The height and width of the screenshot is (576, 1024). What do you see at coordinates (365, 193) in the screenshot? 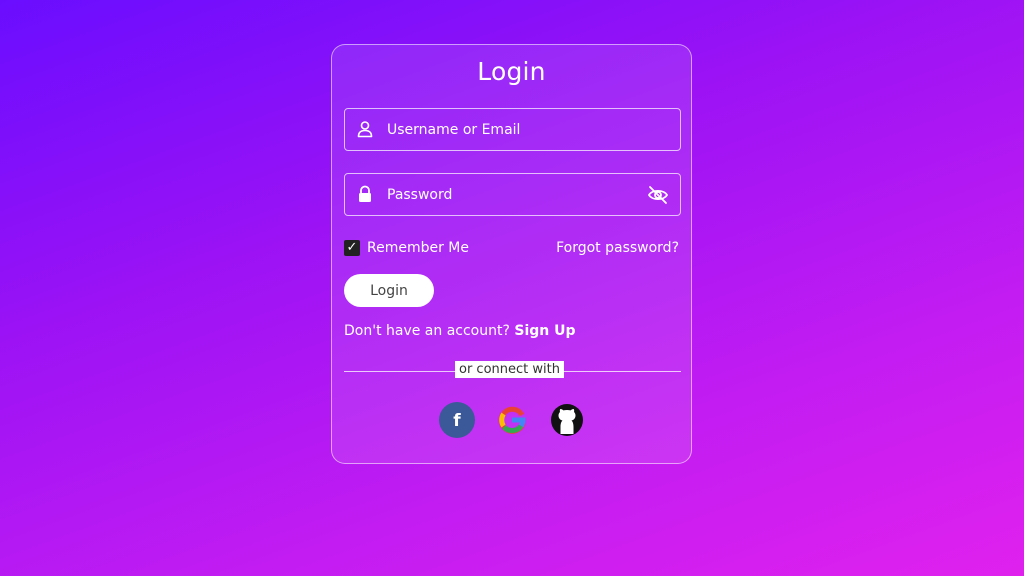
I see `lock-icon` at bounding box center [365, 193].